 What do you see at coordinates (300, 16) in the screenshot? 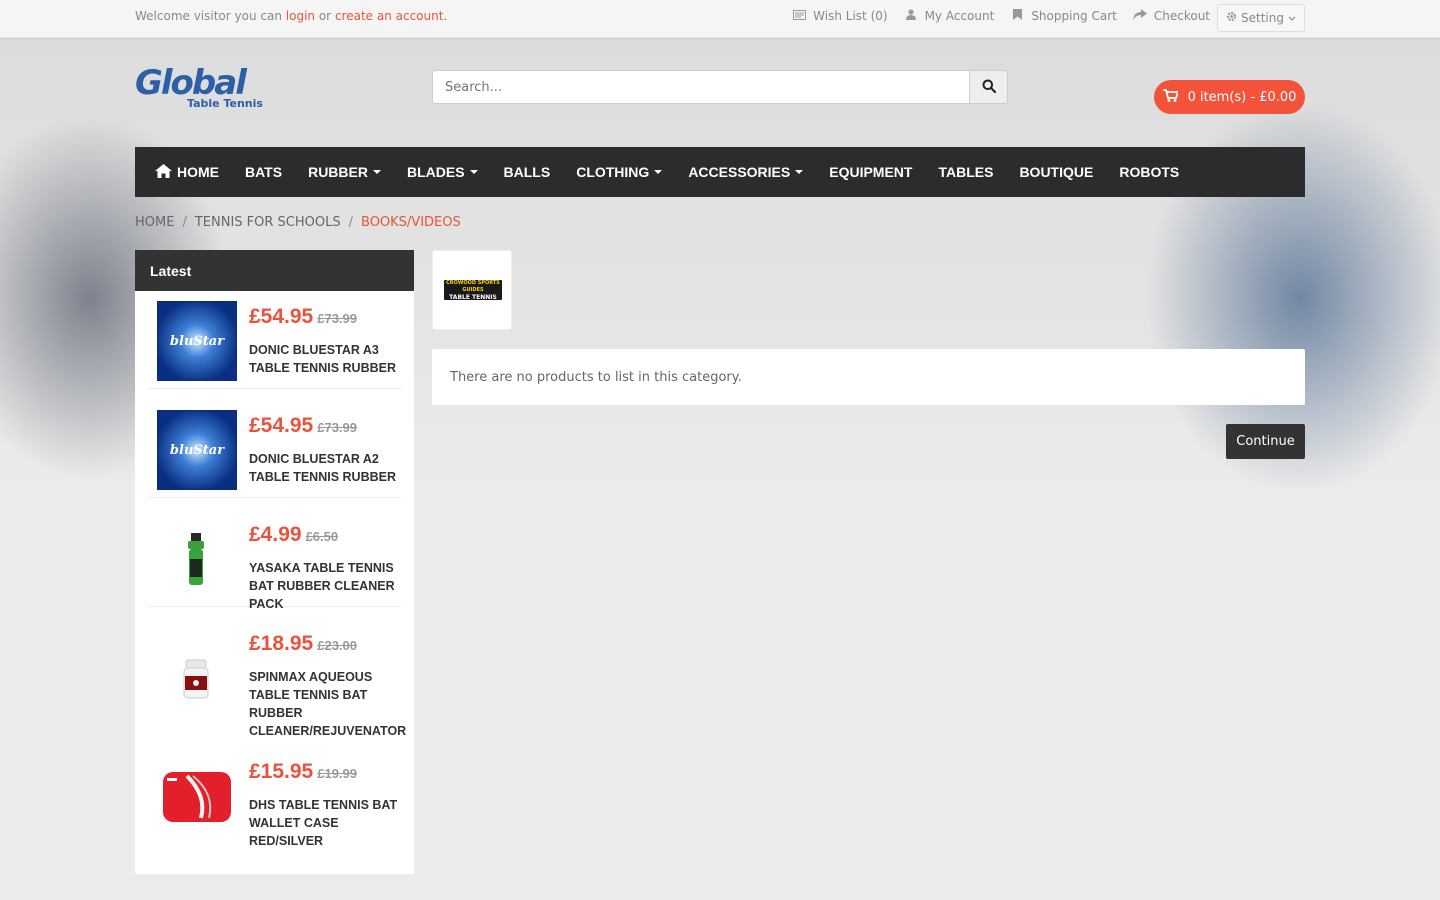
I see `login-link: login` at bounding box center [300, 16].